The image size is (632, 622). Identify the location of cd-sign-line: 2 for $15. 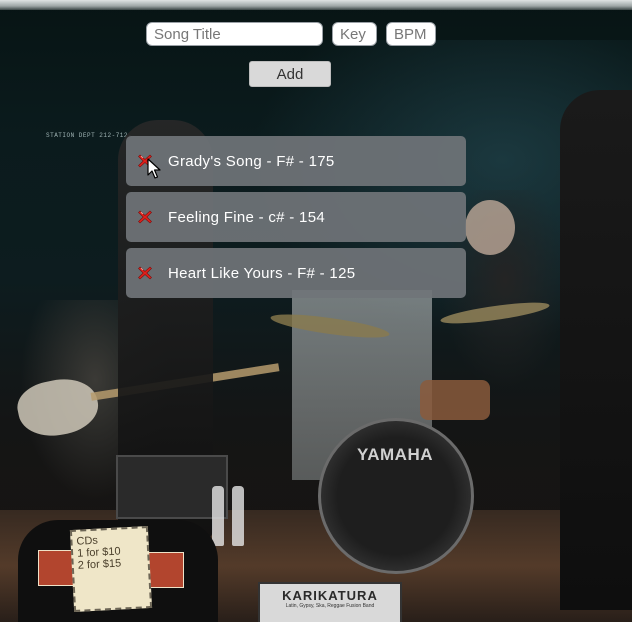
(99, 564).